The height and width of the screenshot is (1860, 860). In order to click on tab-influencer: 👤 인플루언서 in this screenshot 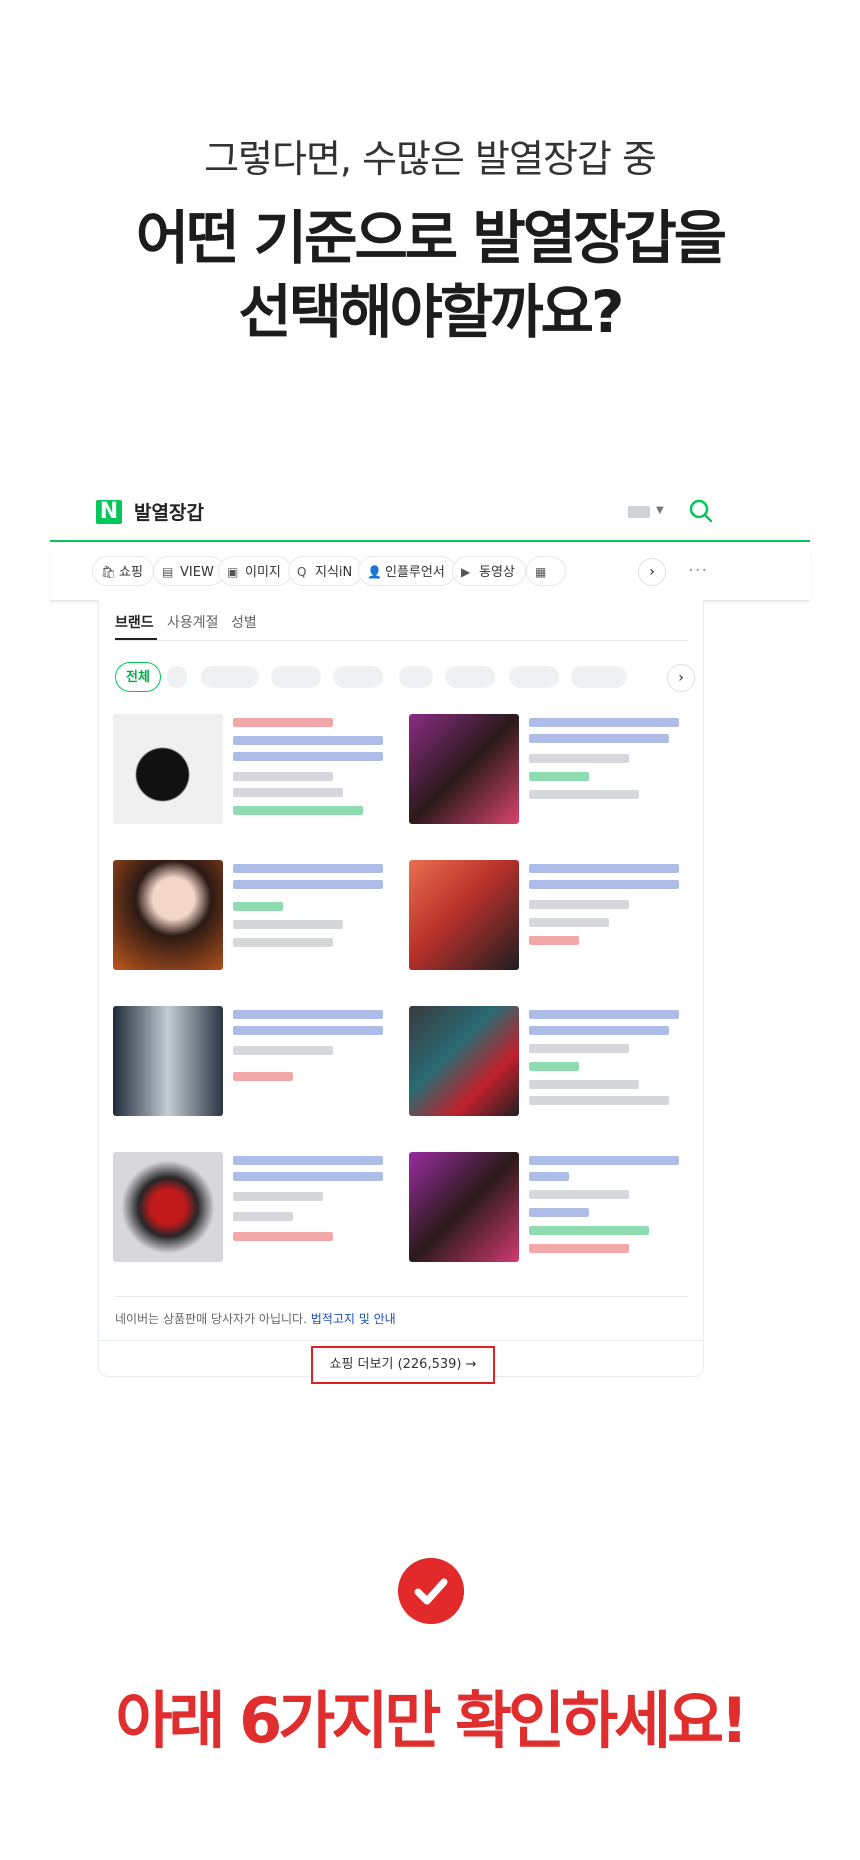, I will do `click(407, 571)`.